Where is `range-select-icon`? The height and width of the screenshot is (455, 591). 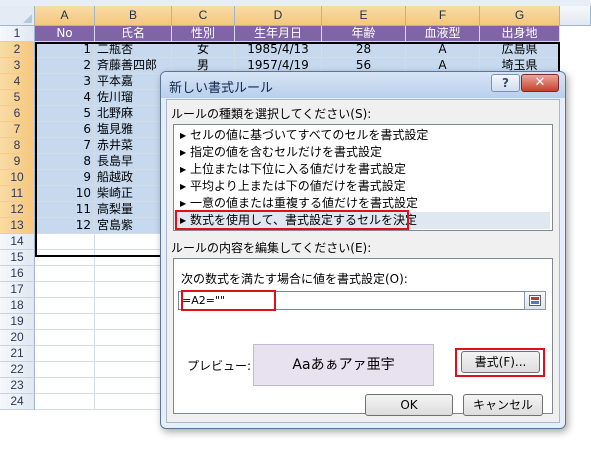 range-select-icon is located at coordinates (535, 300).